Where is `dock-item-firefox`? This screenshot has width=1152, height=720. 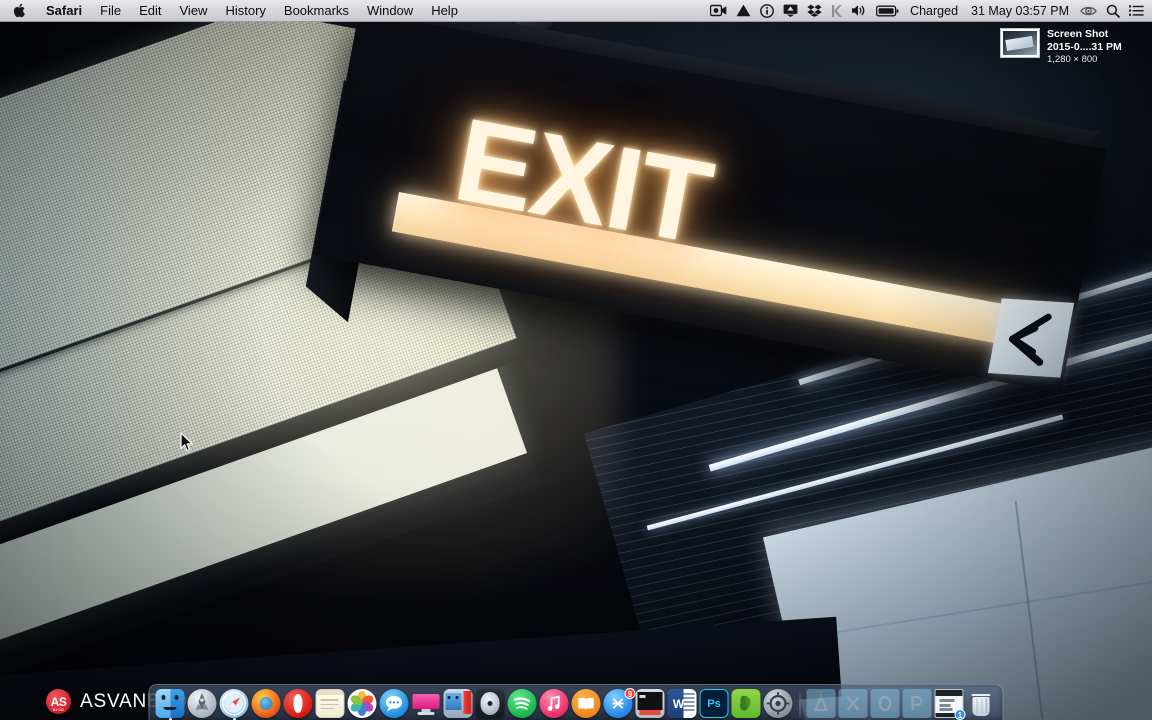 dock-item-firefox is located at coordinates (266, 704).